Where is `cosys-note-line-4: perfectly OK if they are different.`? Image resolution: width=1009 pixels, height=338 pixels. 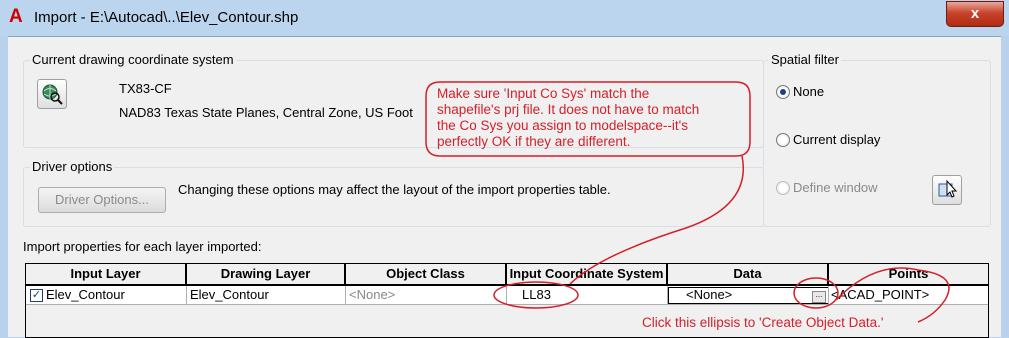
cosys-note-line-4: perfectly OK if they are different. is located at coordinates (534, 141).